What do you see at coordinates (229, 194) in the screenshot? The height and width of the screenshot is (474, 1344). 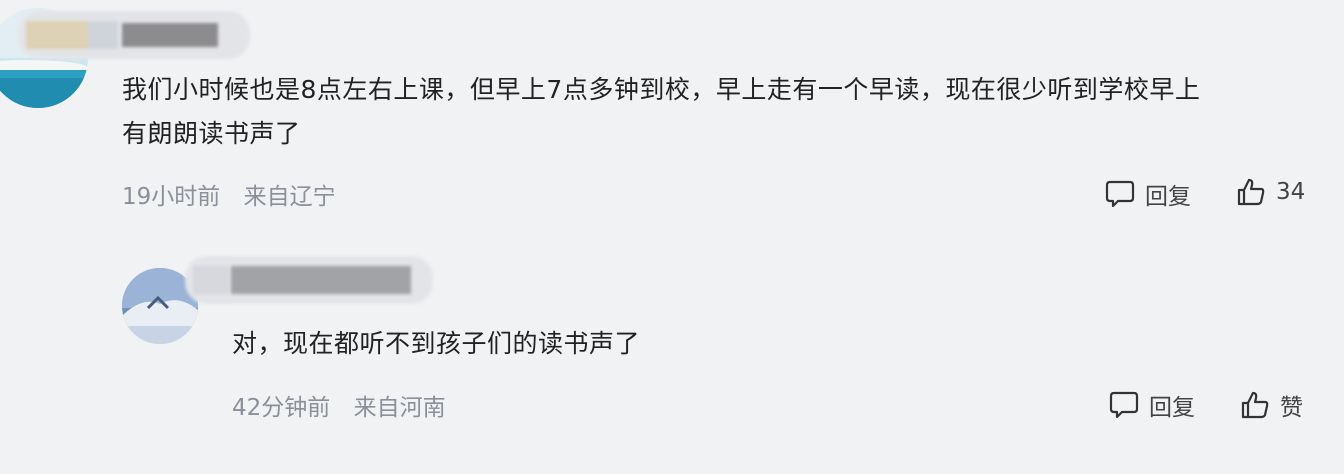 I see `comment-meta: 19小时前 来自辽宁` at bounding box center [229, 194].